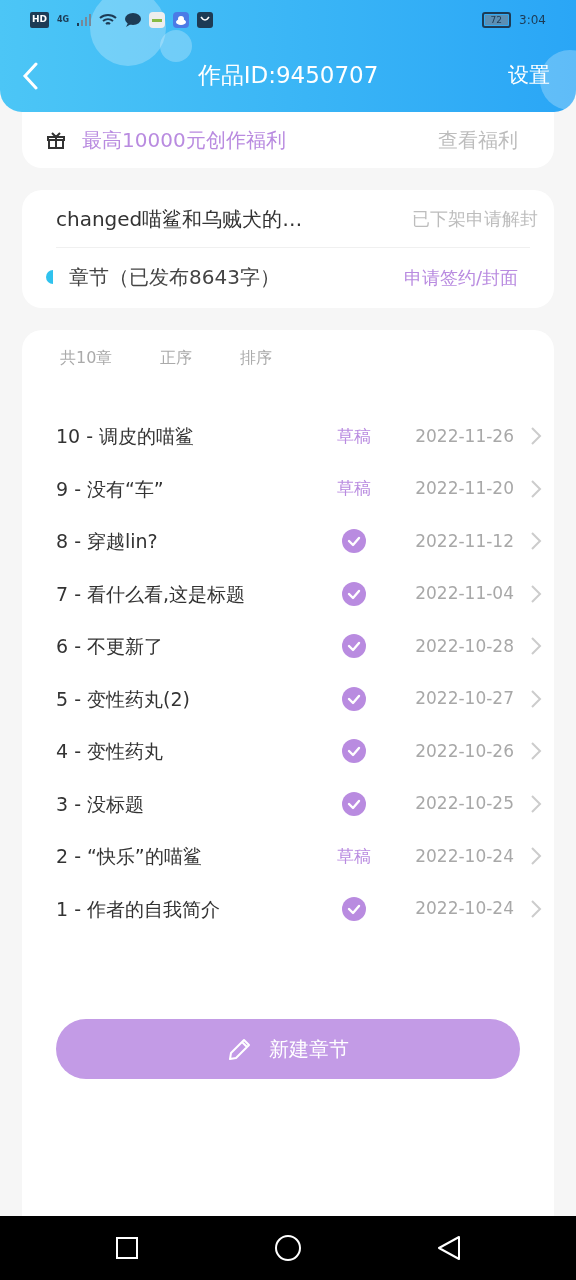 The width and height of the screenshot is (576, 1280). Describe the element at coordinates (464, 751) in the screenshot. I see `chapter-date: 2022-10-26` at that location.